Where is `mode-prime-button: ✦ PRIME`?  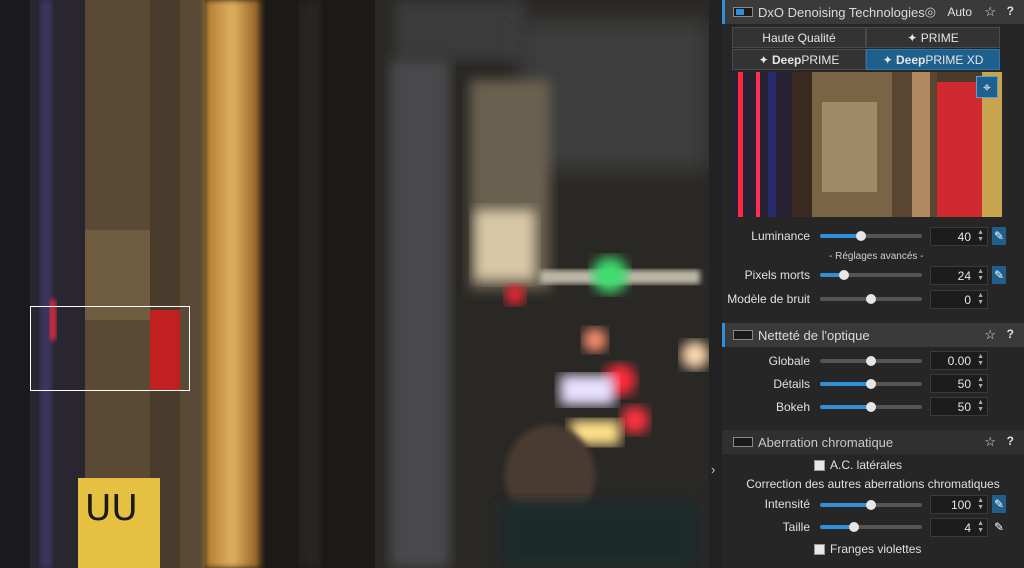
mode-prime-button: ✦ PRIME is located at coordinates (933, 37).